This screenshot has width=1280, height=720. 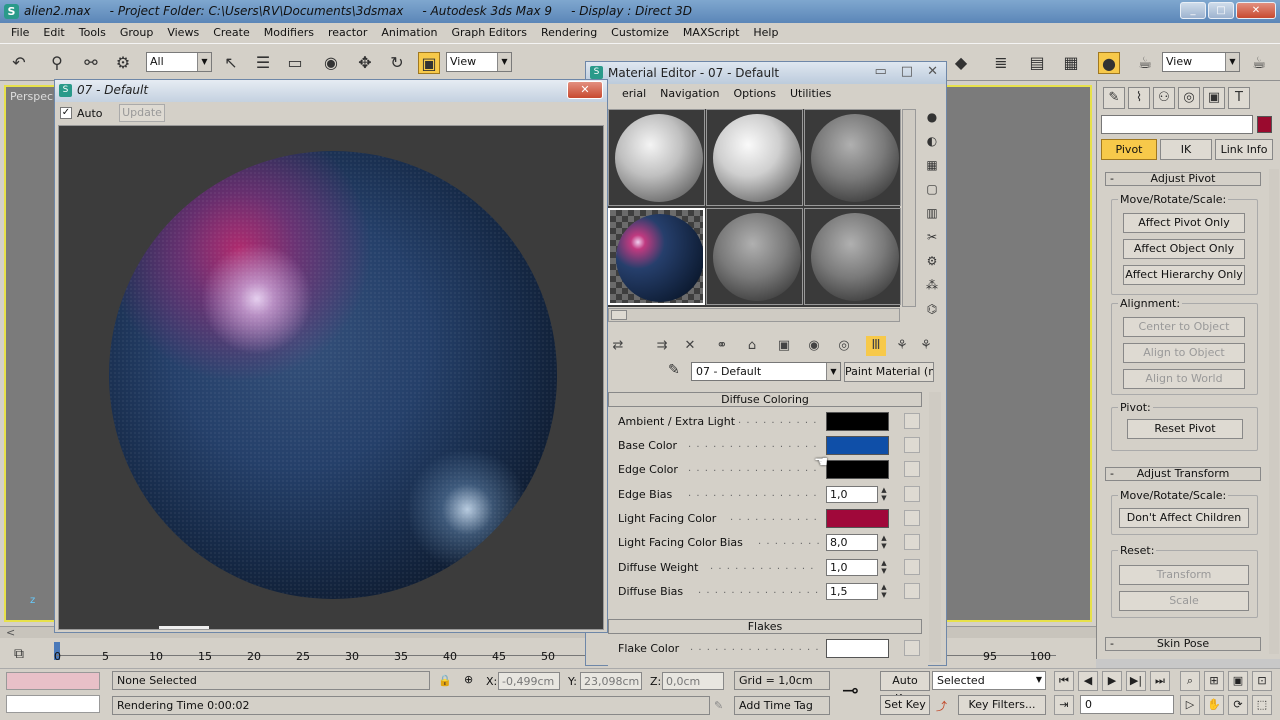 I want to click on close-button: ✕, so click(x=1256, y=10).